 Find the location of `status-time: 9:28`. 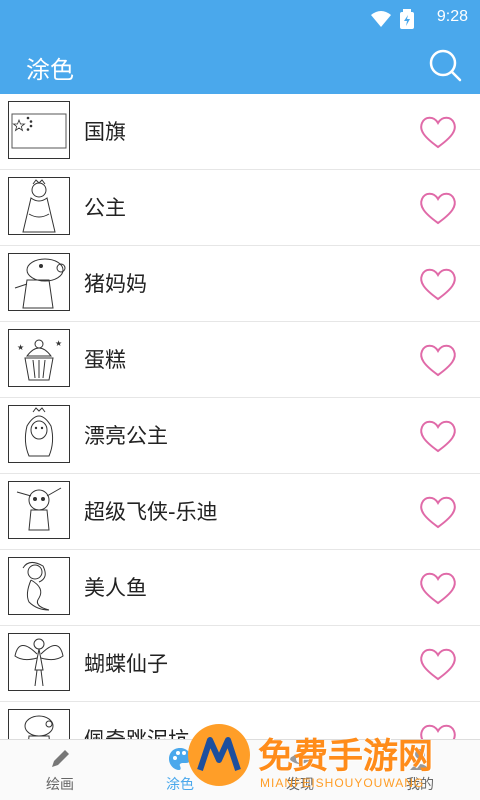

status-time: 9:28 is located at coordinates (452, 16).